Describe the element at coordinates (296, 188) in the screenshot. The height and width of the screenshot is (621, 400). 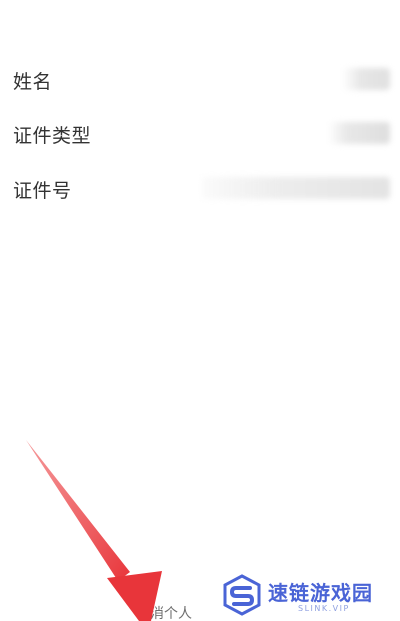
I see `field-value-id-number-redacted` at that location.